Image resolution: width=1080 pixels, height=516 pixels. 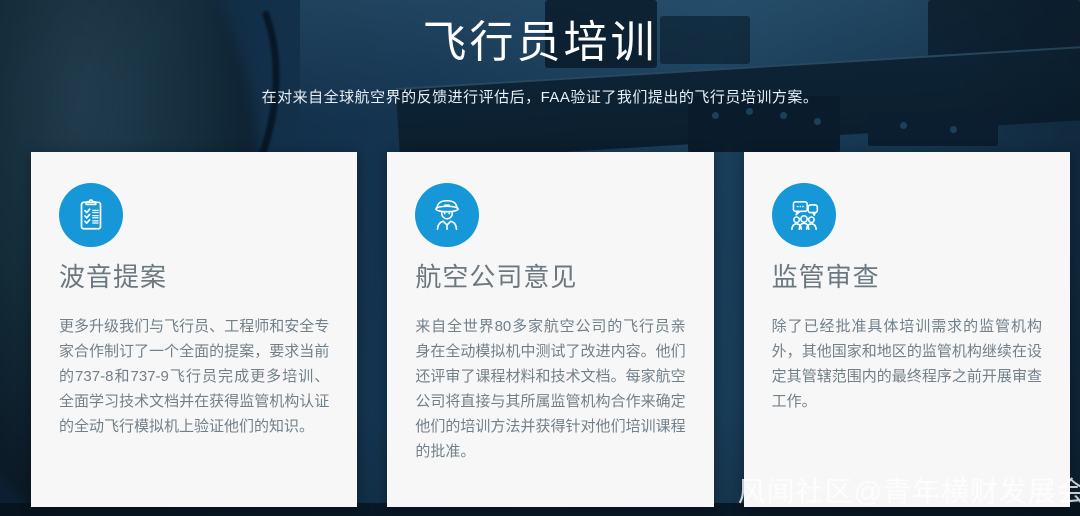 I want to click on page-subtitle: 在对来自全球航空界的反馈进行评估后，FAA验证了我们提出的飞行员培训方案。, so click(x=540, y=97).